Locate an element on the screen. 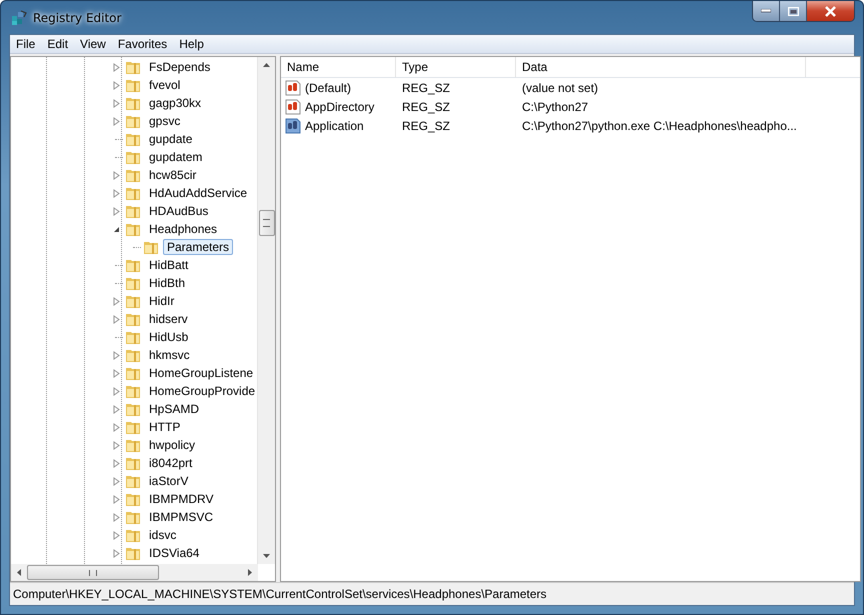 The width and height of the screenshot is (864, 615). tree-item: hkmsvc is located at coordinates (169, 355).